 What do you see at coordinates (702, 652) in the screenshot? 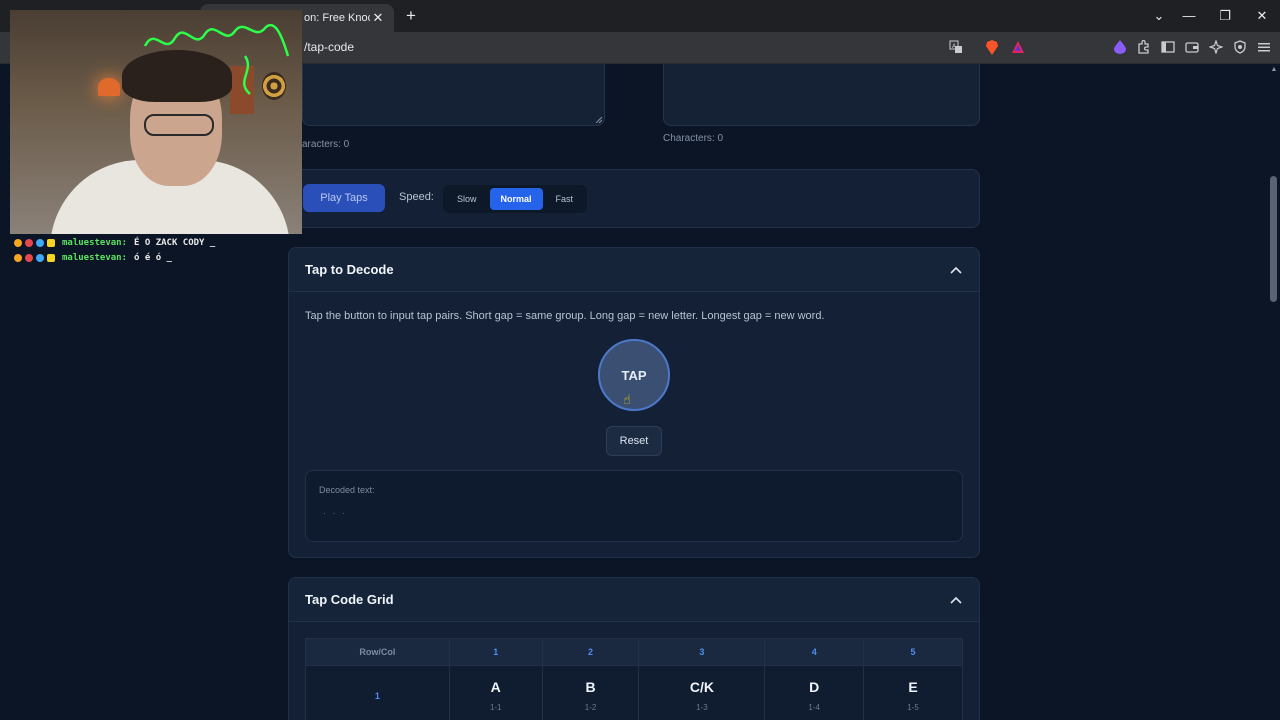
I see `column-header: 3` at bounding box center [702, 652].